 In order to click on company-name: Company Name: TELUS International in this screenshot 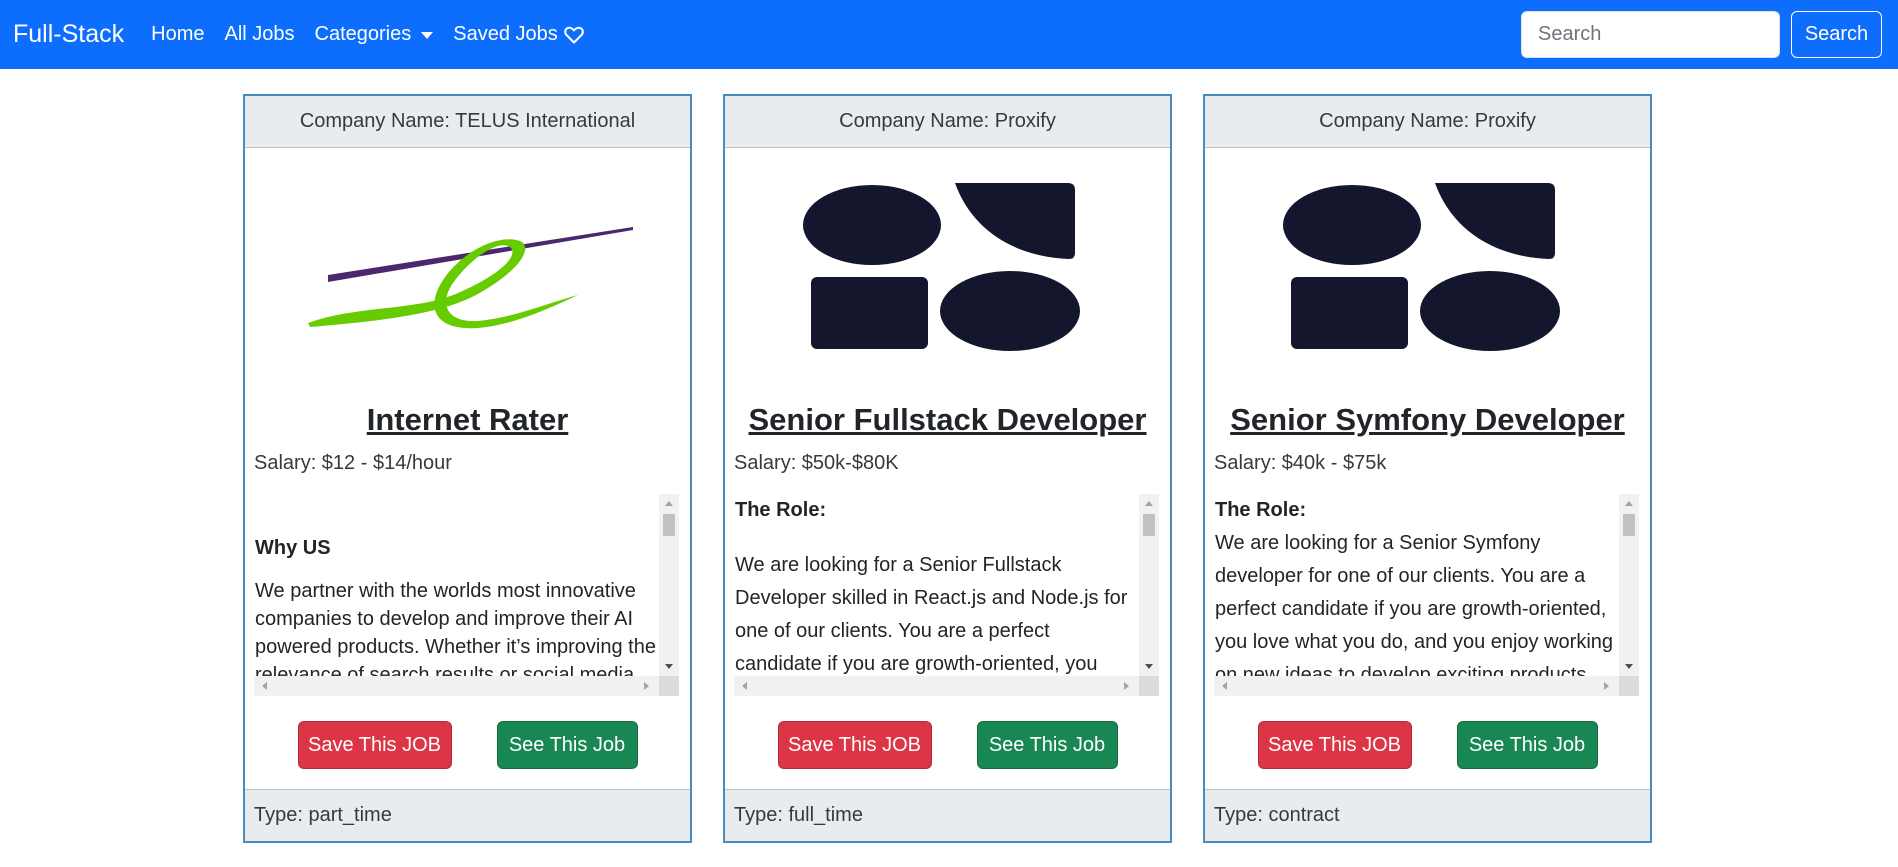, I will do `click(467, 122)`.